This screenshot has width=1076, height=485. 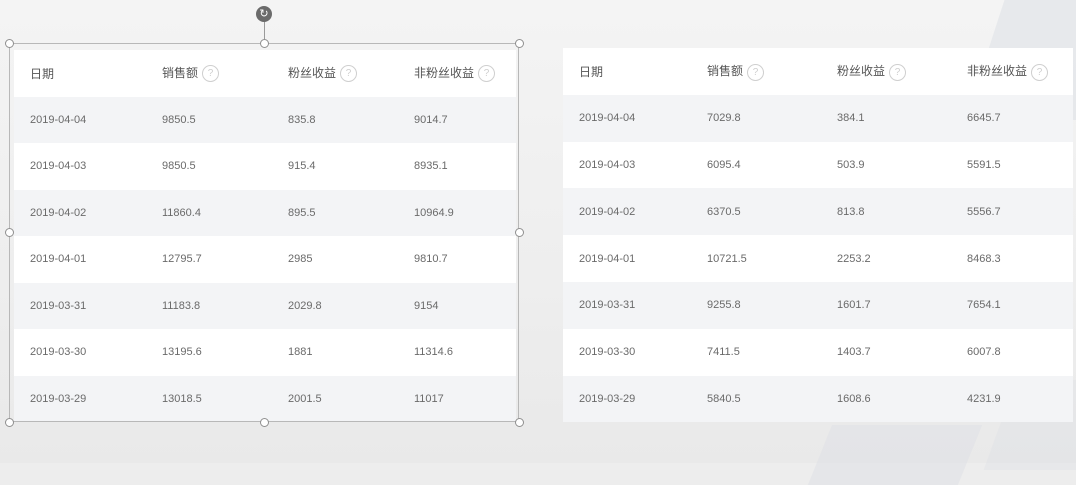 I want to click on table-cell: 6007.8, so click(x=984, y=352).